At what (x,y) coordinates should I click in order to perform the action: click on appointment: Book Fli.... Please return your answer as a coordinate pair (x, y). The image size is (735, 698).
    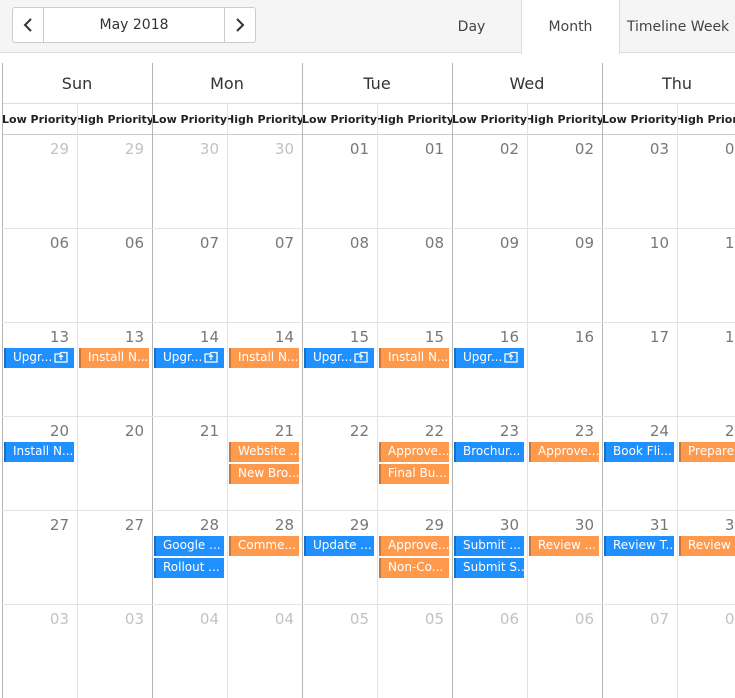
    Looking at the image, I should click on (639, 452).